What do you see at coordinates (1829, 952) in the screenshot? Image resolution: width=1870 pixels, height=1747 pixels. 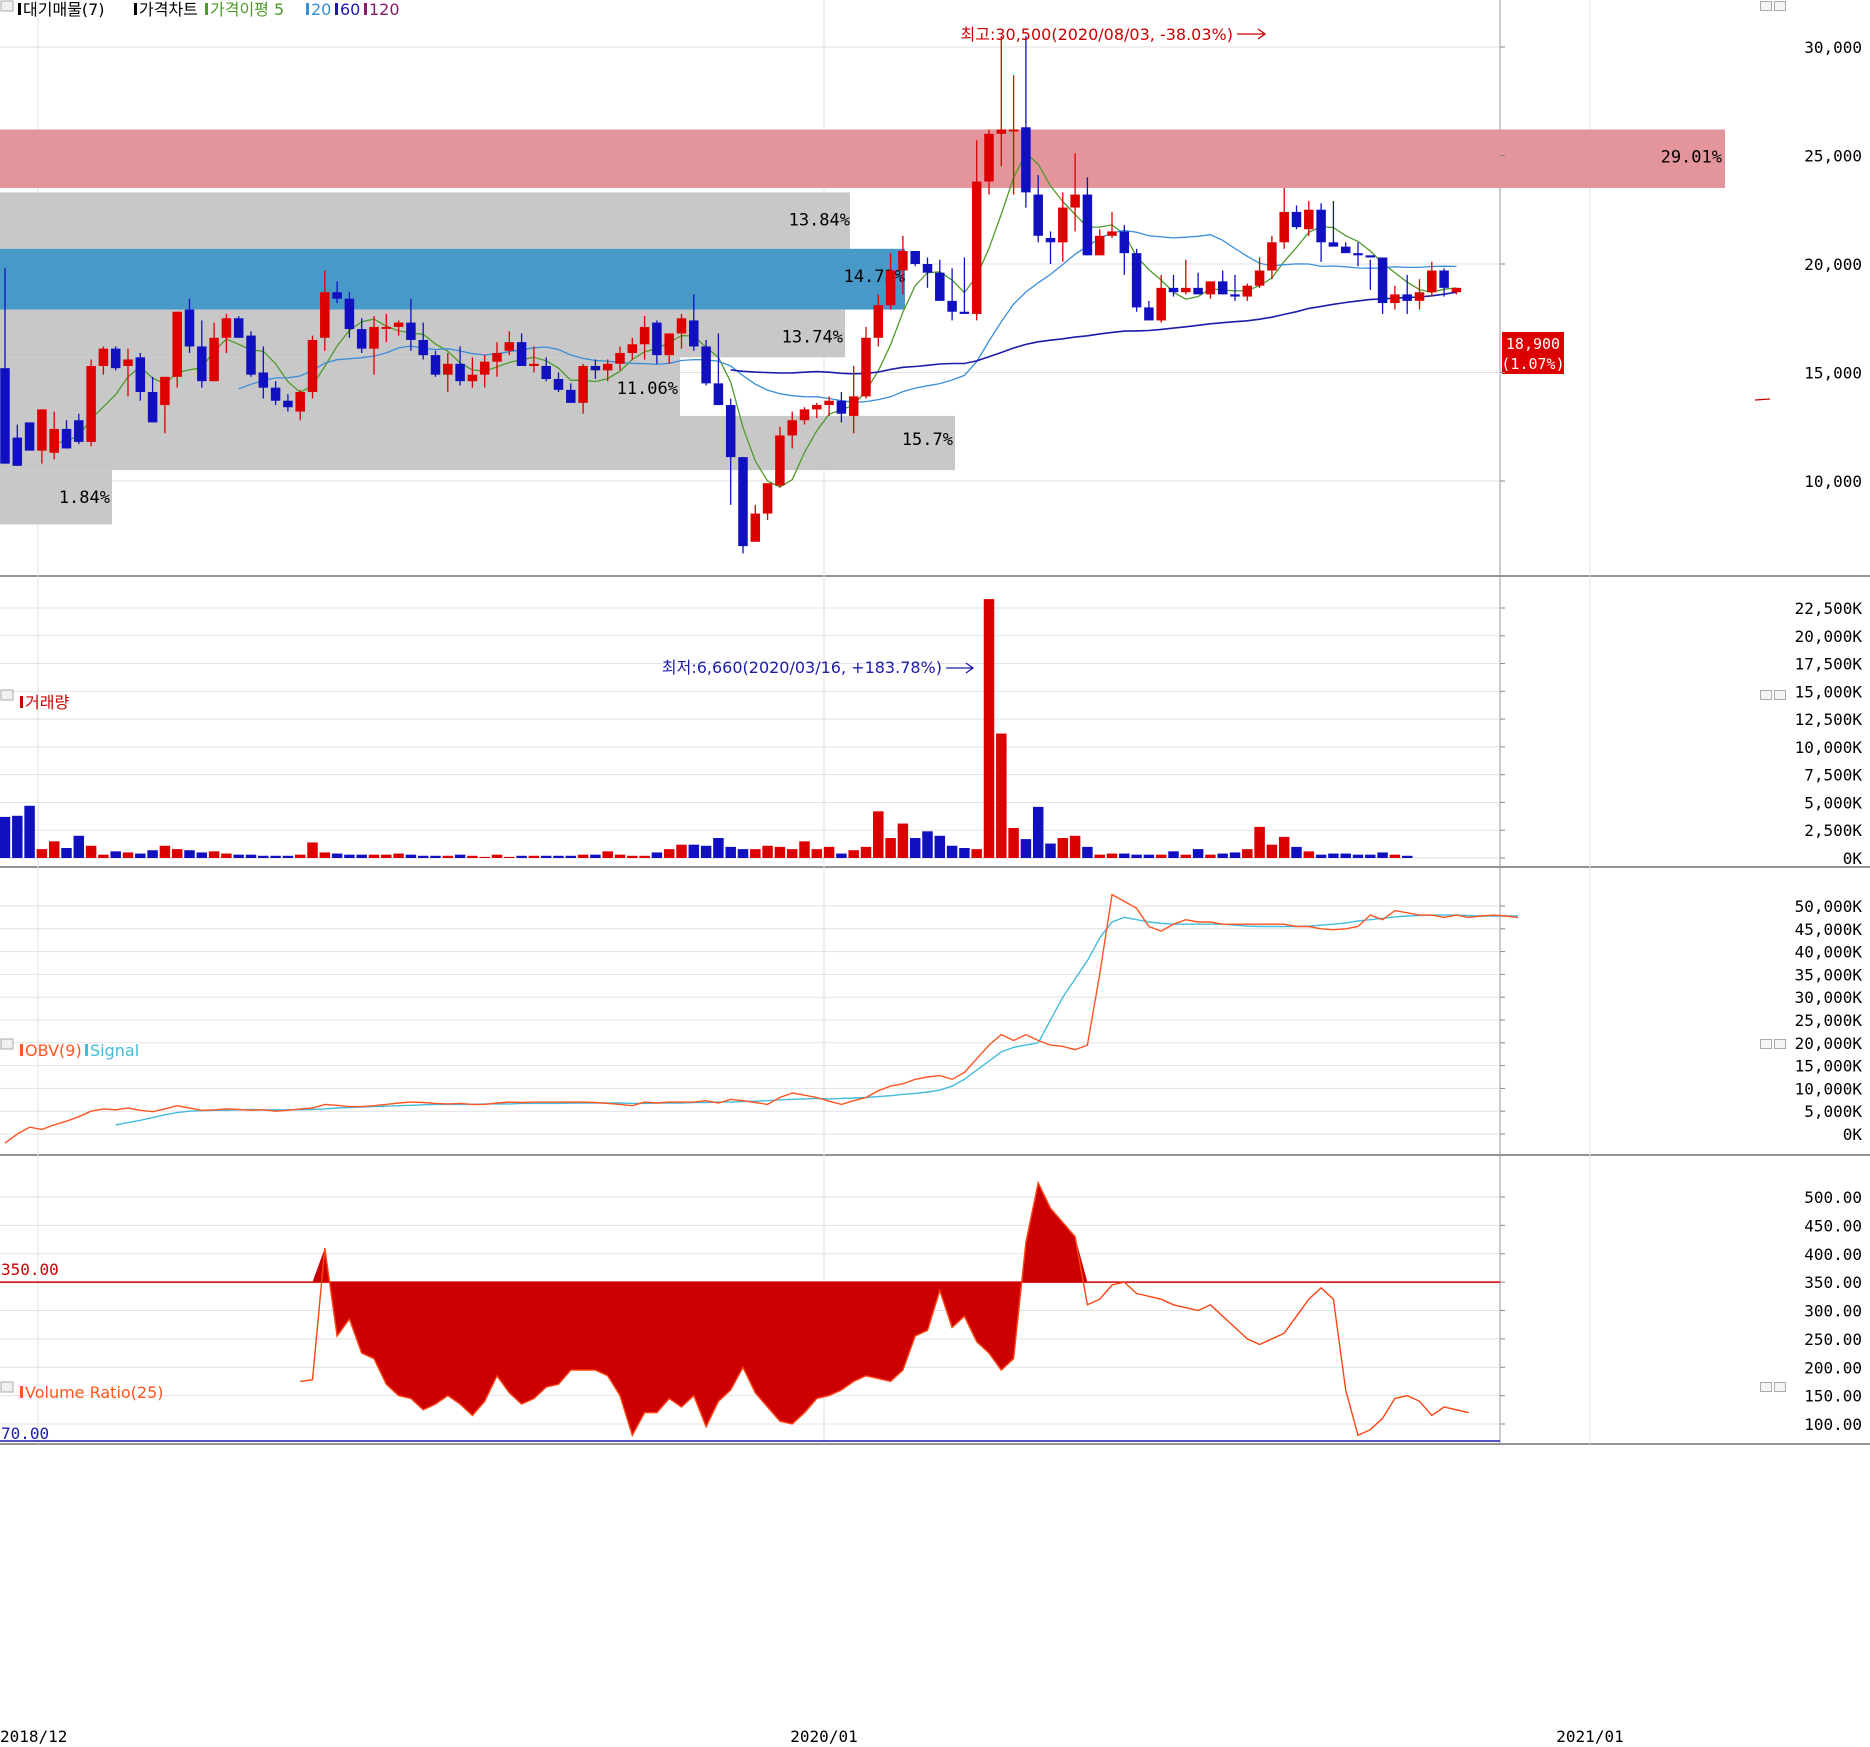 I see `y-tick-label: 40,000K` at bounding box center [1829, 952].